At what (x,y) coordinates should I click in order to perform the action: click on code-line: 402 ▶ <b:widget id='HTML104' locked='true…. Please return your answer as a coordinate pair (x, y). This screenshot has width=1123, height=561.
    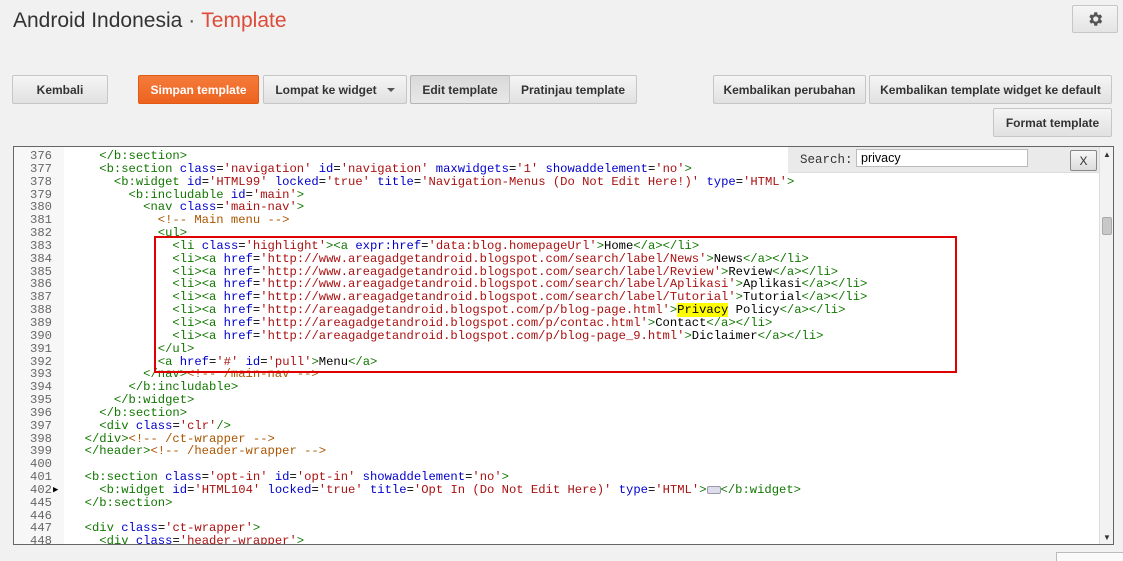
    Looking at the image, I should click on (556, 490).